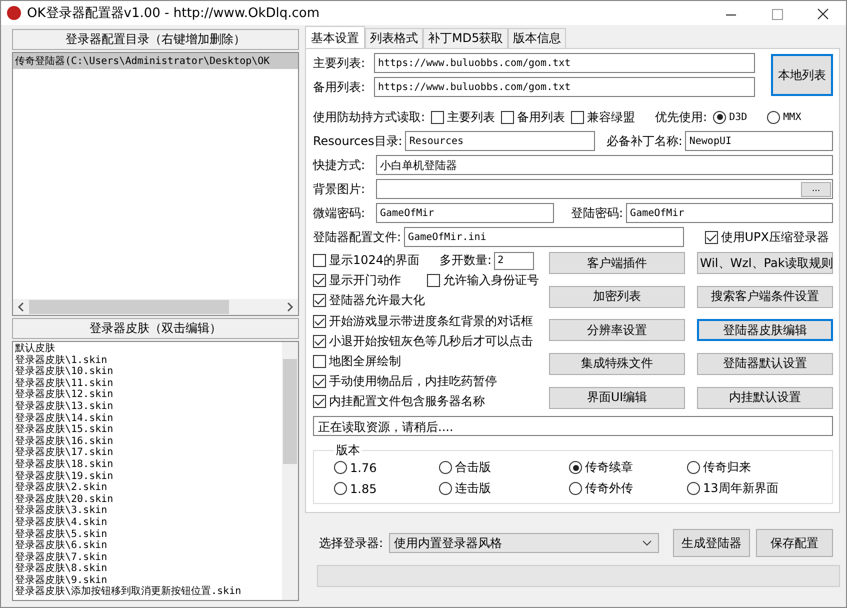  I want to click on action-button: 搜索客户端条件设置, so click(765, 297).